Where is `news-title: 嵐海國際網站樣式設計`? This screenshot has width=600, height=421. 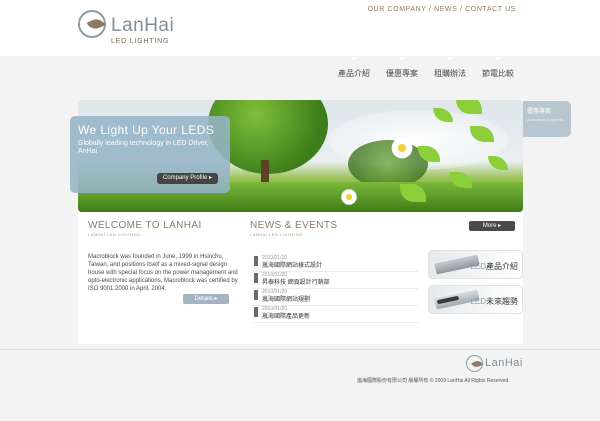 news-title: 嵐海國際網站樣式設計 is located at coordinates (340, 266).